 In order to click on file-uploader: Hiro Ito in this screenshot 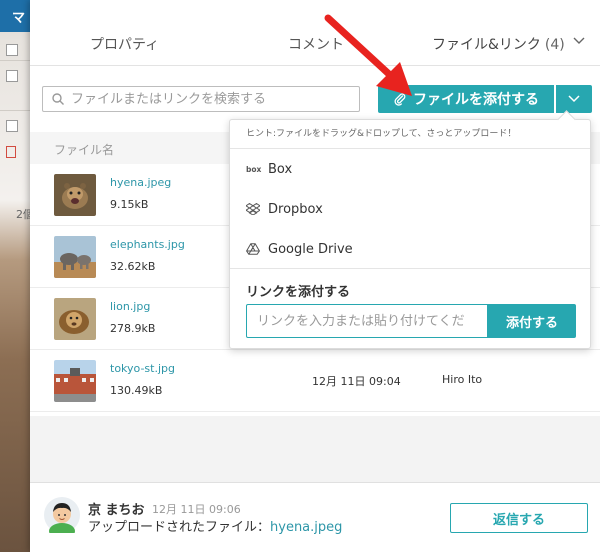, I will do `click(462, 379)`.